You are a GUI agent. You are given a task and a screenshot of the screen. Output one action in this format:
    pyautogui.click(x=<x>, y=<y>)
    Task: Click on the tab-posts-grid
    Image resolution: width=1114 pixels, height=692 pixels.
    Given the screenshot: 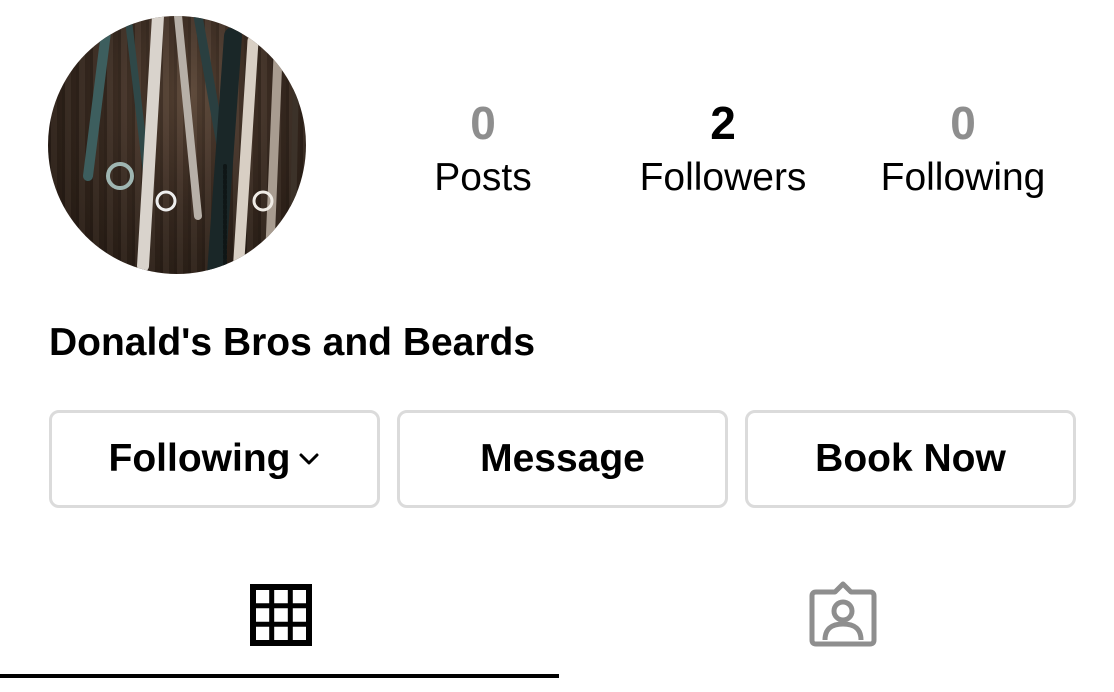 What is the action you would take?
    pyautogui.click(x=278, y=626)
    